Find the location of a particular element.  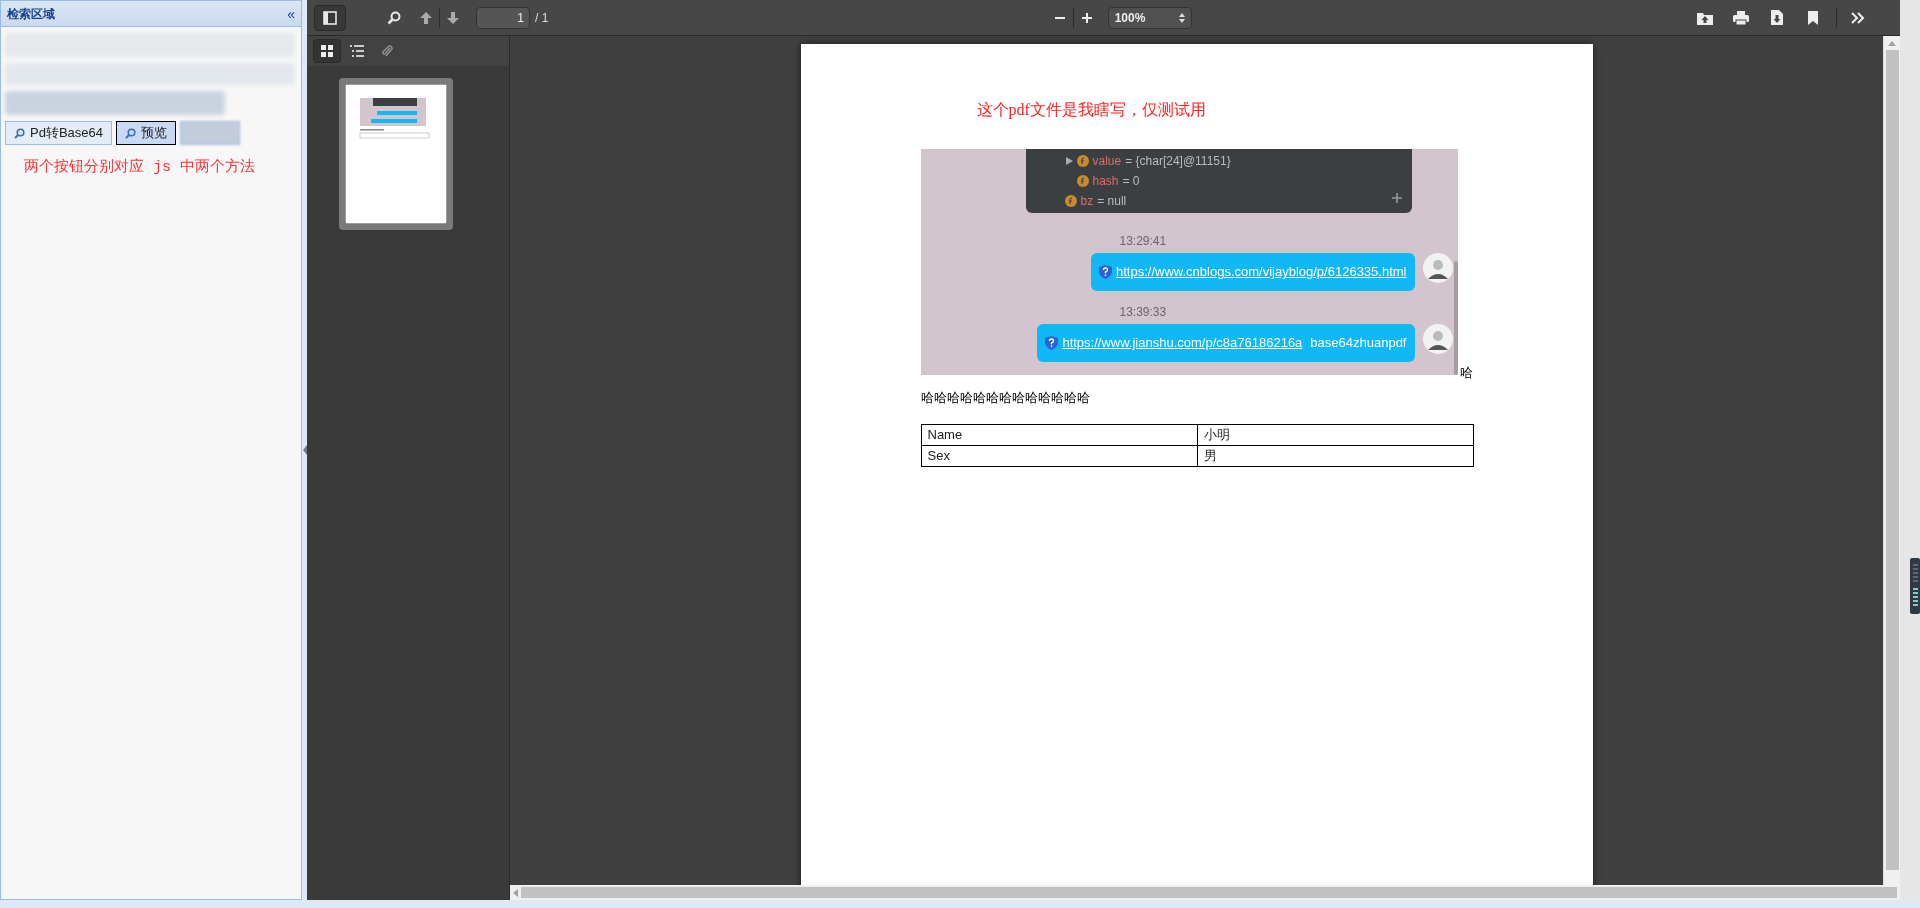

sidebar-toggle-button is located at coordinates (330, 17).